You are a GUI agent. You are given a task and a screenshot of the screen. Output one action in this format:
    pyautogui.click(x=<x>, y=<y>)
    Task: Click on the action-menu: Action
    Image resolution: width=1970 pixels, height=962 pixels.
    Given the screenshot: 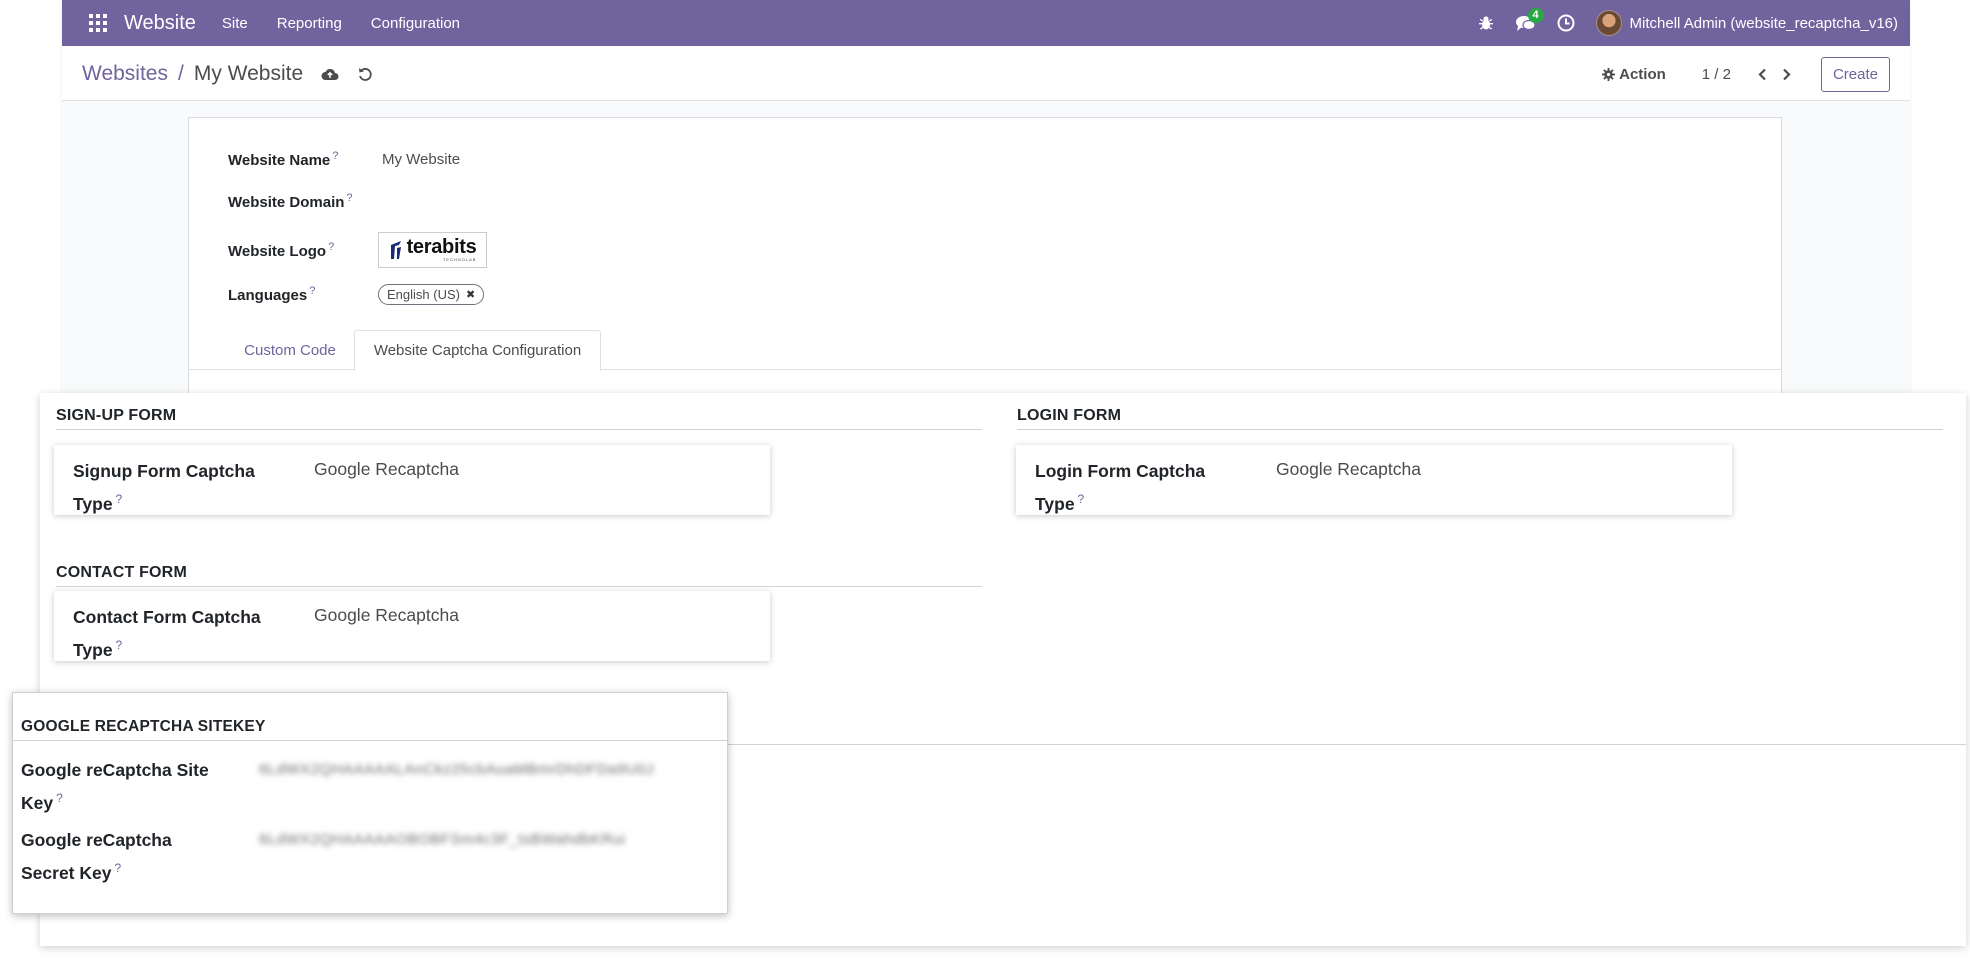 What is the action you would take?
    pyautogui.click(x=1634, y=74)
    